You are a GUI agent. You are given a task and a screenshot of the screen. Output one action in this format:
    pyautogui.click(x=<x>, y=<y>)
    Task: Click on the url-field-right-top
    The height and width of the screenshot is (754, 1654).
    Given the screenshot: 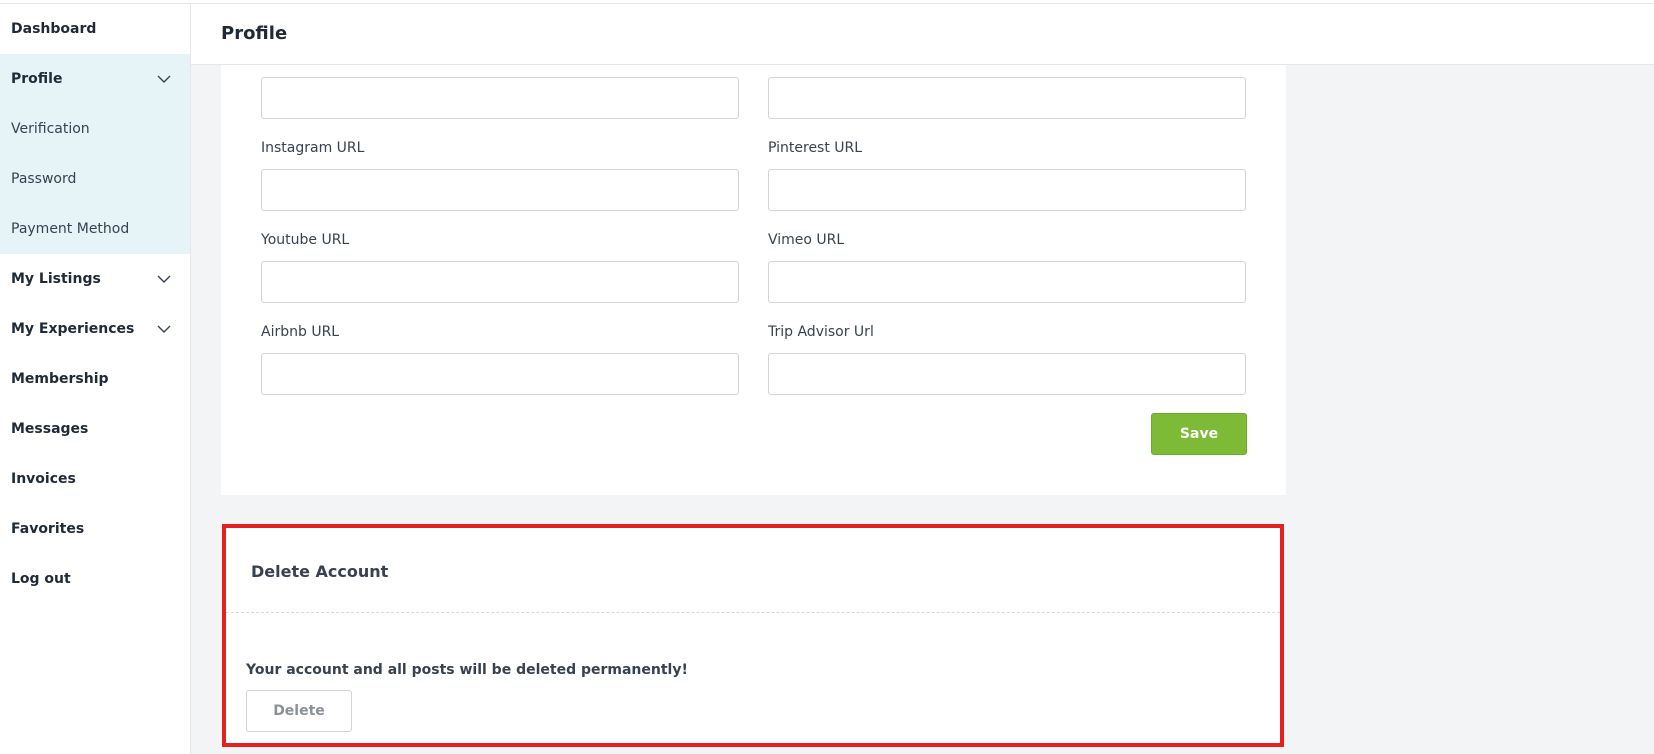 What is the action you would take?
    pyautogui.click(x=1007, y=98)
    